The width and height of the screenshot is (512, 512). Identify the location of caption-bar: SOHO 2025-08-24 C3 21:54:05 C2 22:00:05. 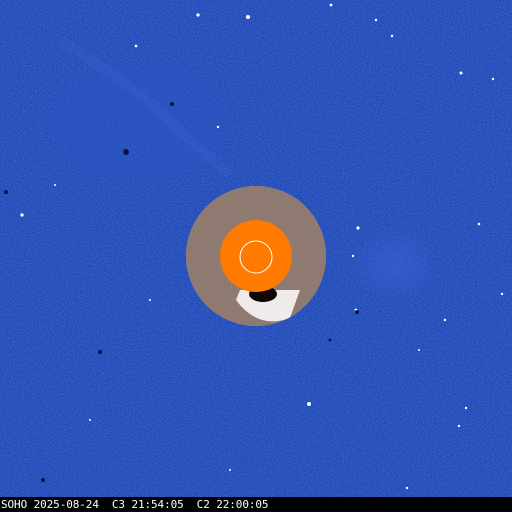
(256, 504).